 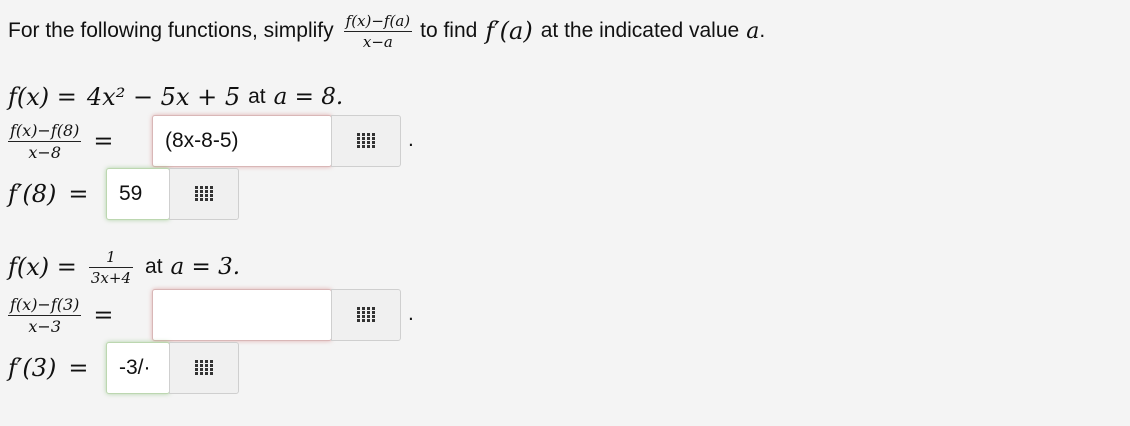 I want to click on problem-1-derivative: f′(8) =, so click(x=48, y=194).